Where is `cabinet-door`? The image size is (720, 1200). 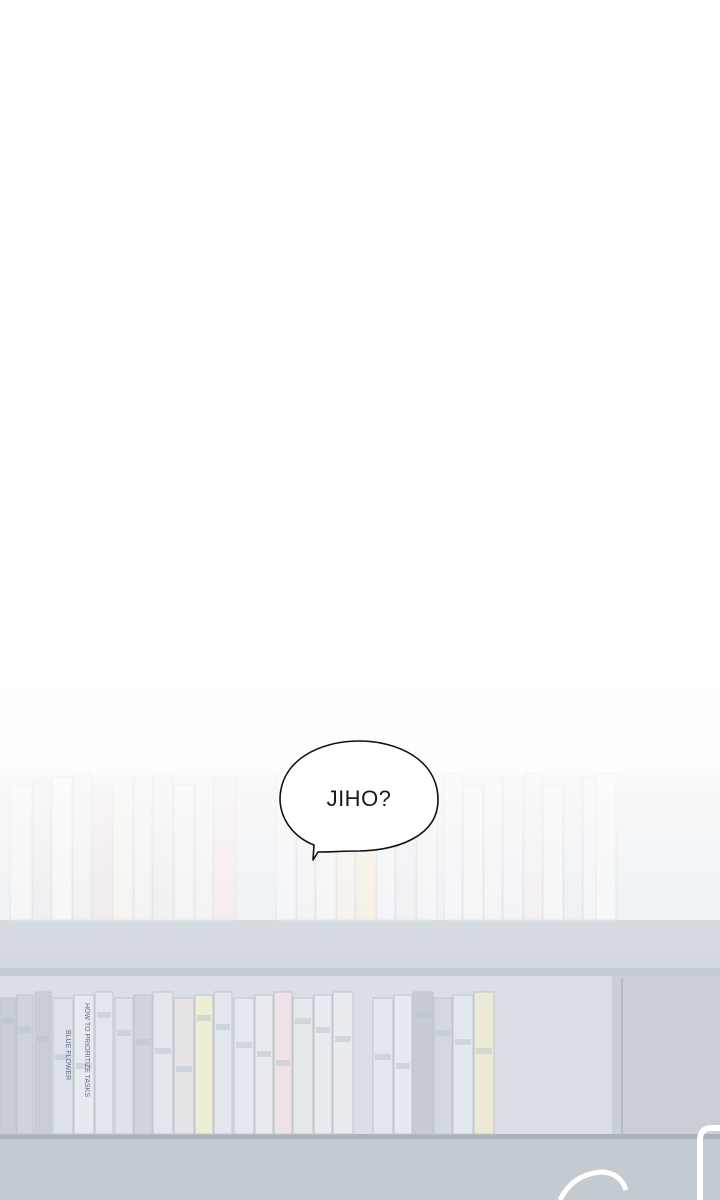
cabinet-door is located at coordinates (666, 1056).